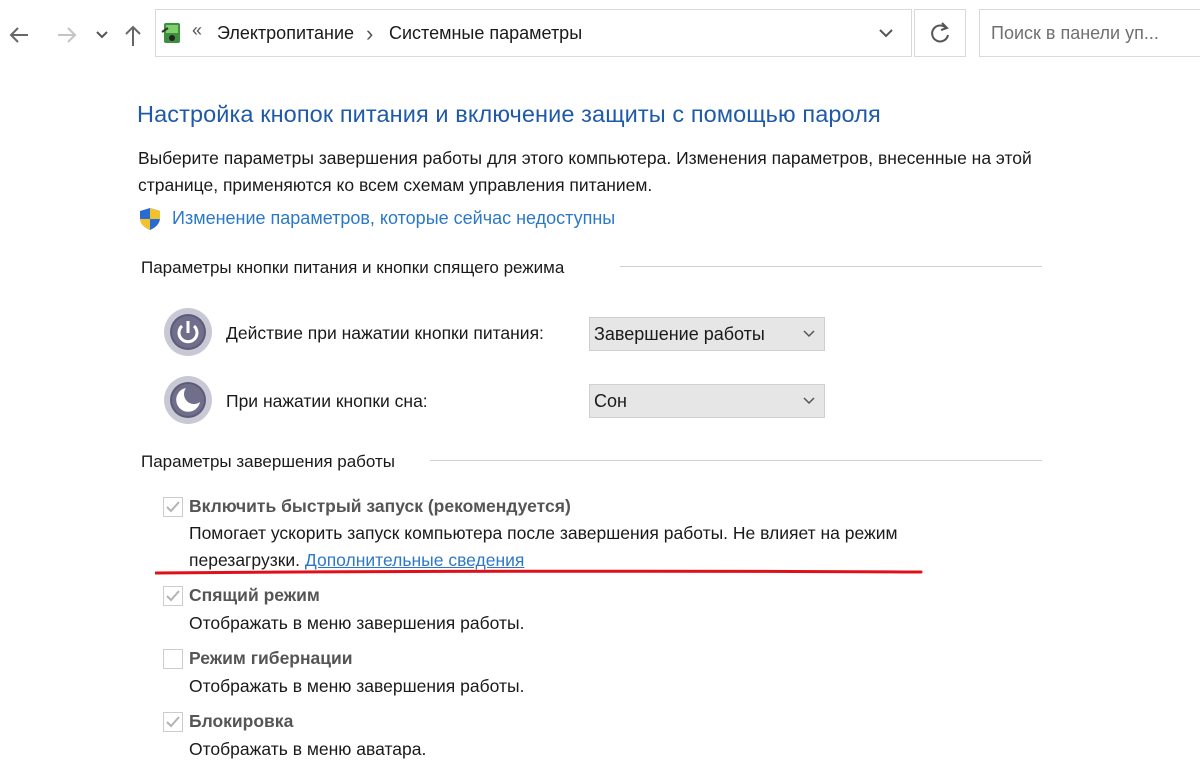 The image size is (1200, 768). Describe the element at coordinates (188, 400) in the screenshot. I see `sleep-button-icon` at that location.